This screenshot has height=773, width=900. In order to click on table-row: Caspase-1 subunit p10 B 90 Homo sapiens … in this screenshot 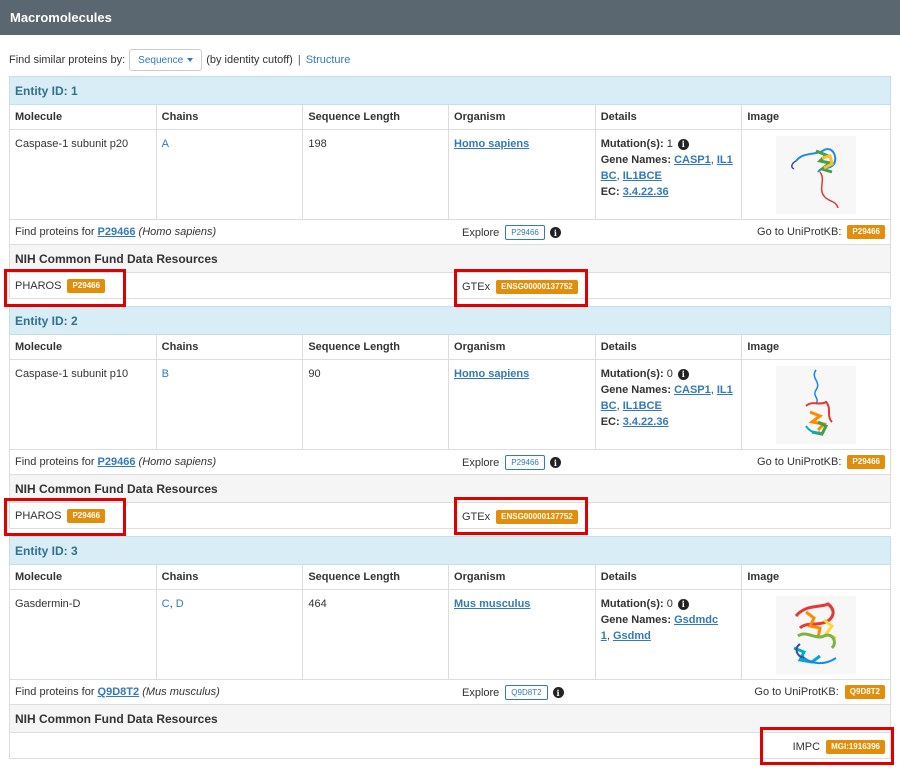, I will do `click(450, 405)`.